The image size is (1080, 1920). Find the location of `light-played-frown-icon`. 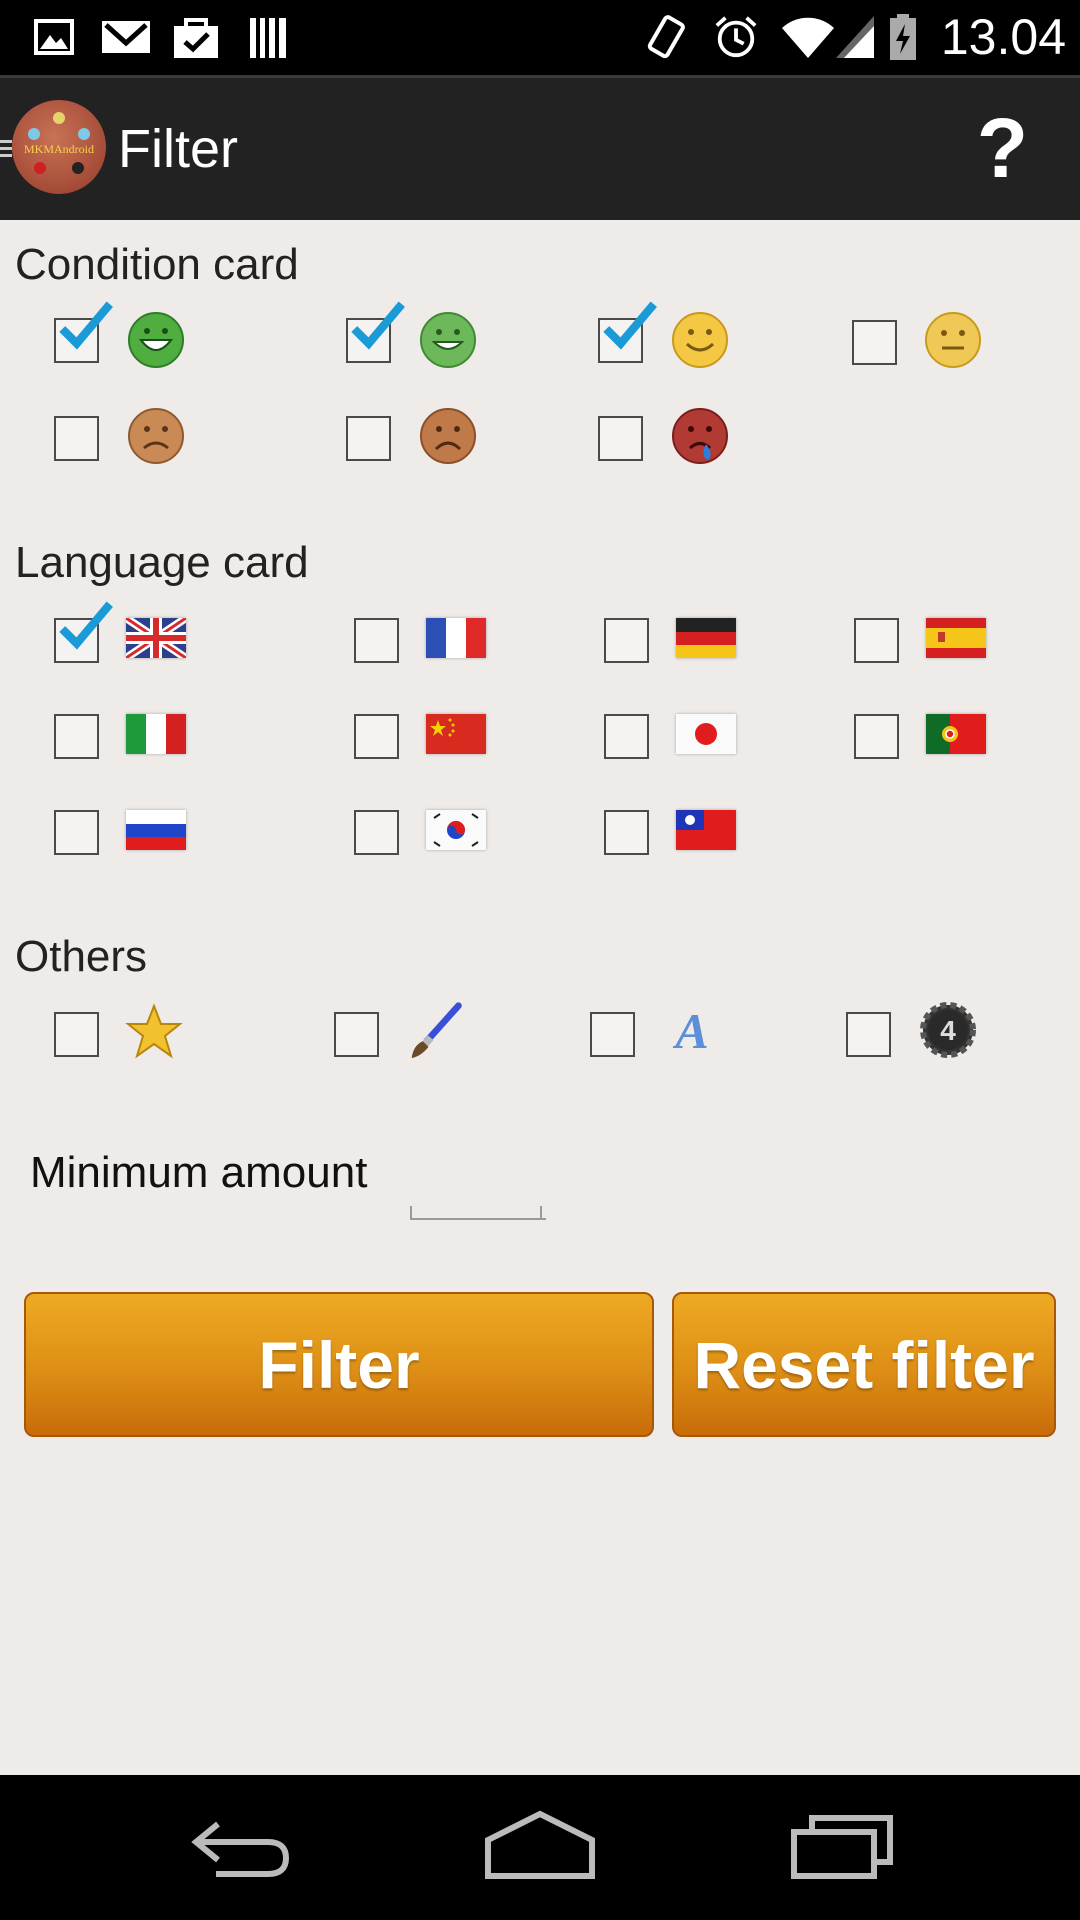

light-played-frown-icon is located at coordinates (156, 436).